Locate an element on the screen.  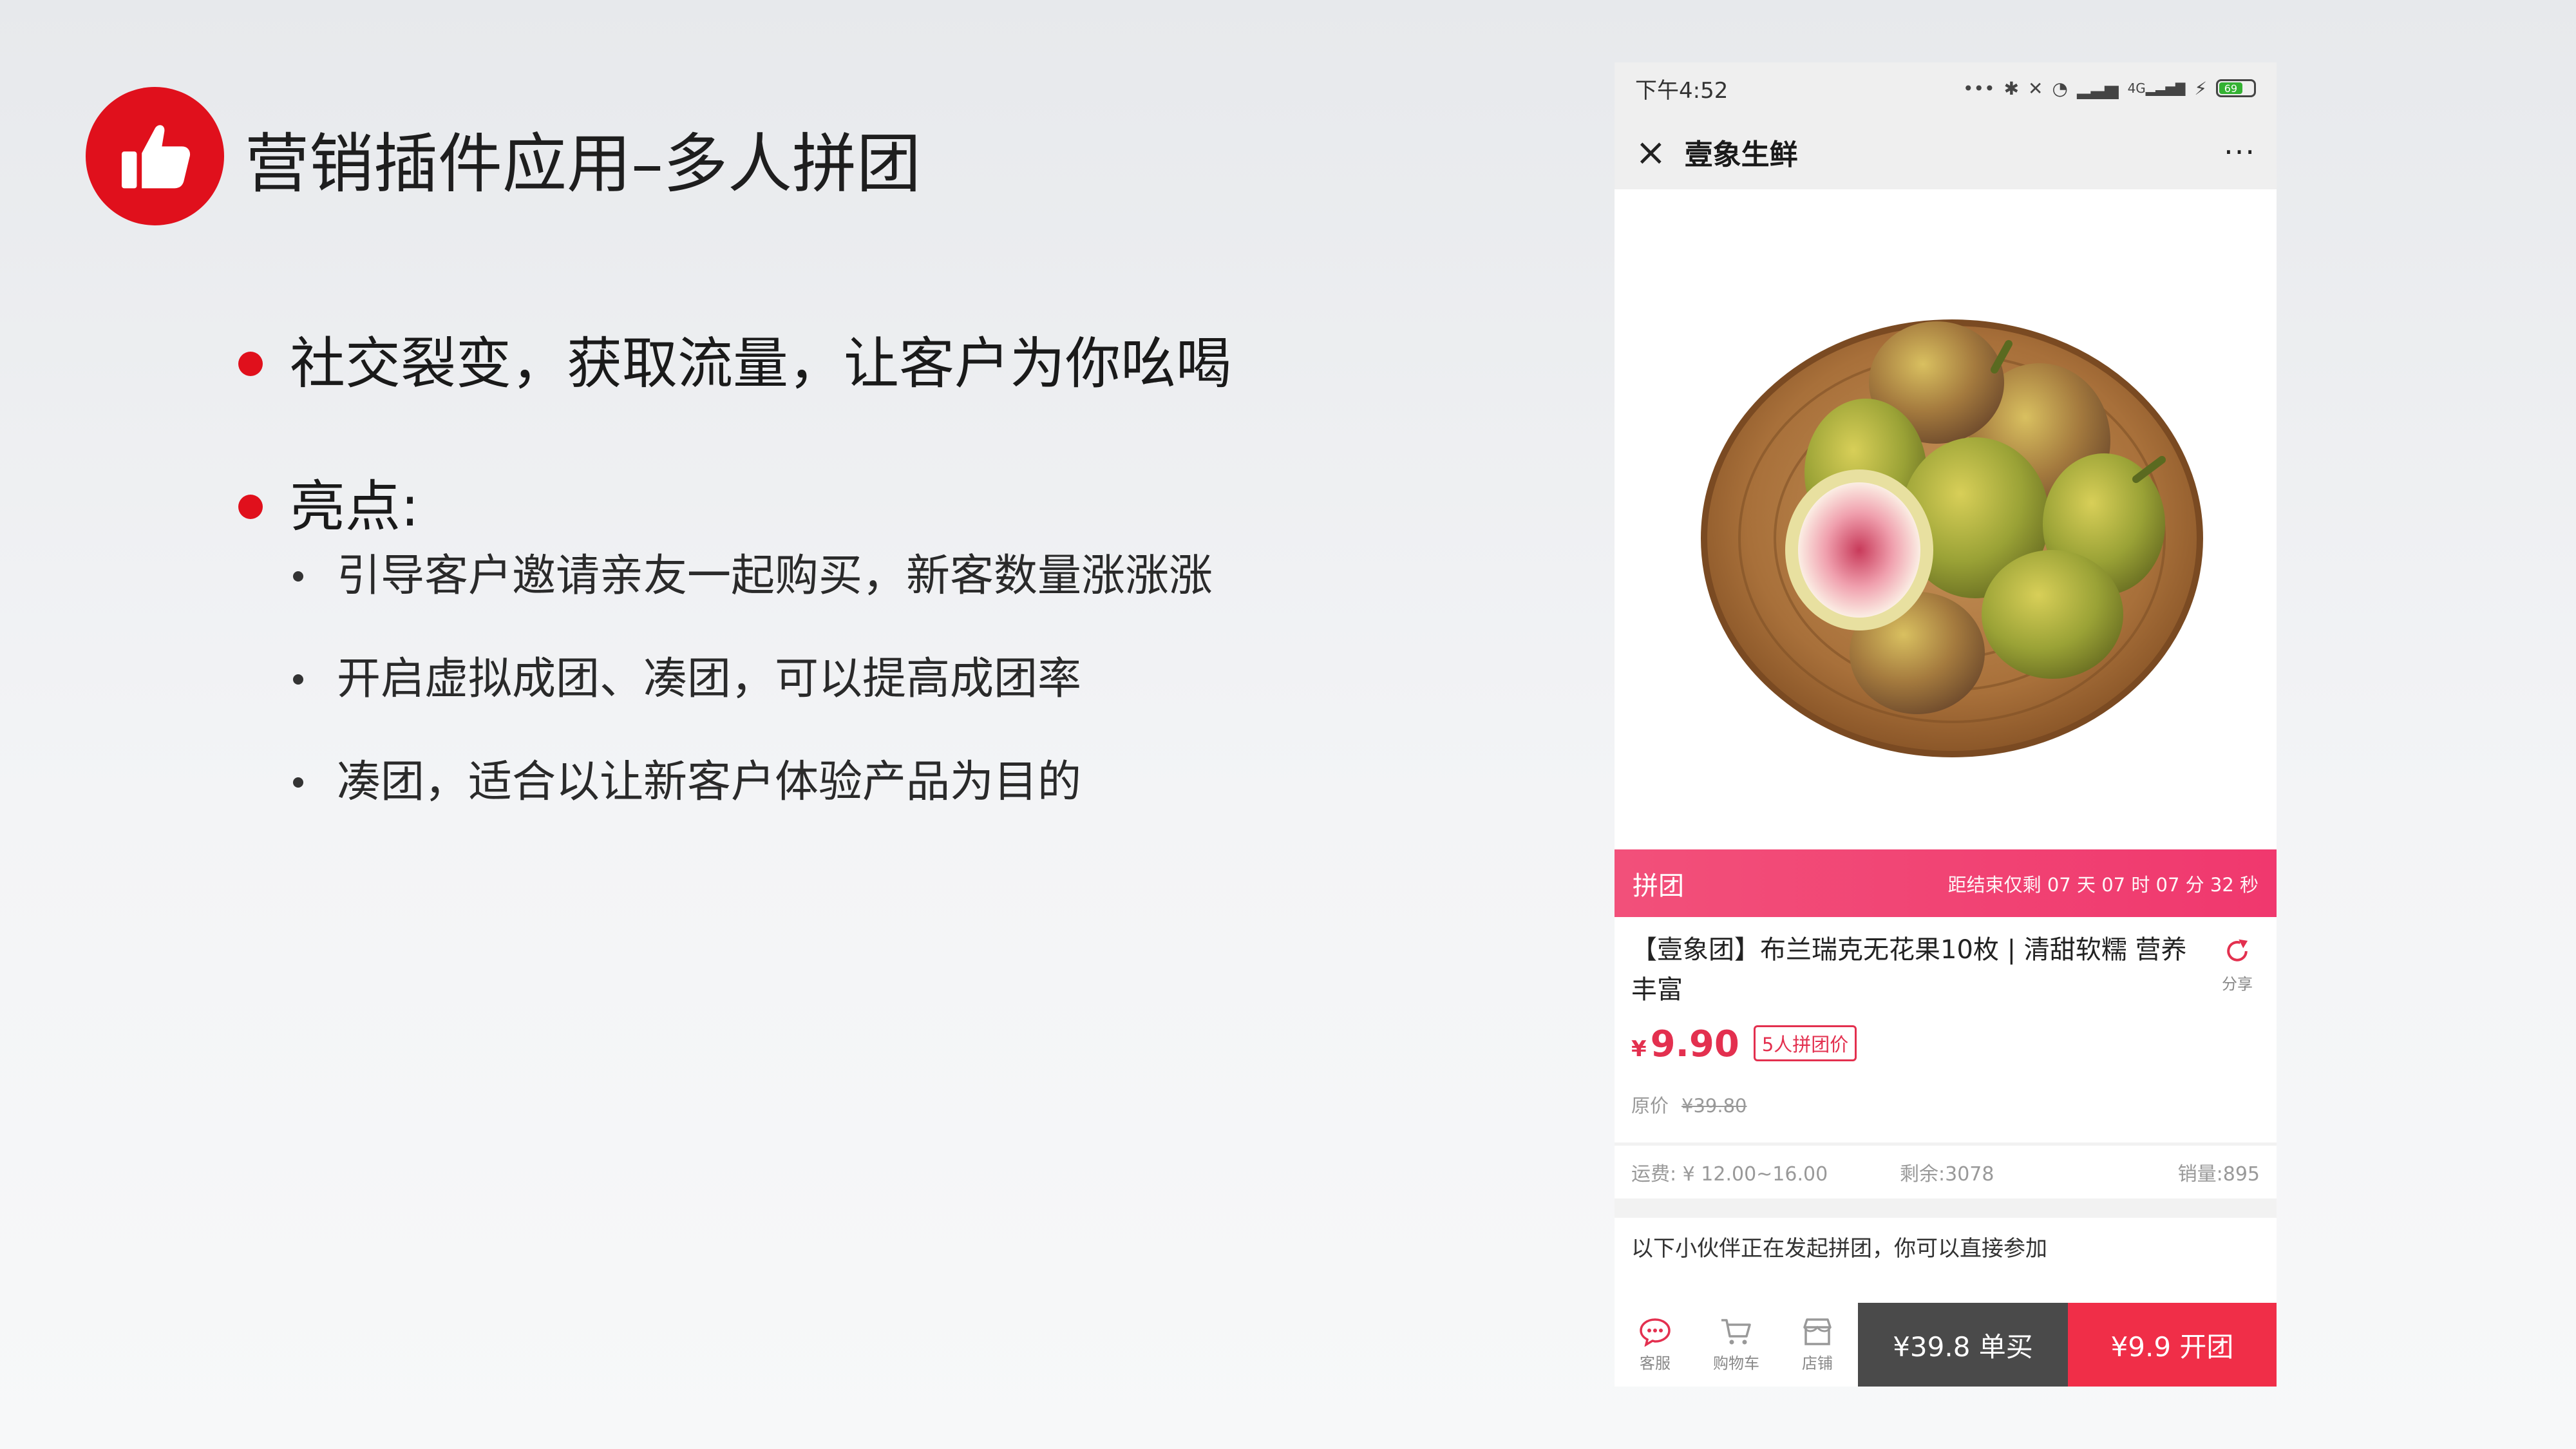
customer-service-button: 客服 is located at coordinates (1655, 1345).